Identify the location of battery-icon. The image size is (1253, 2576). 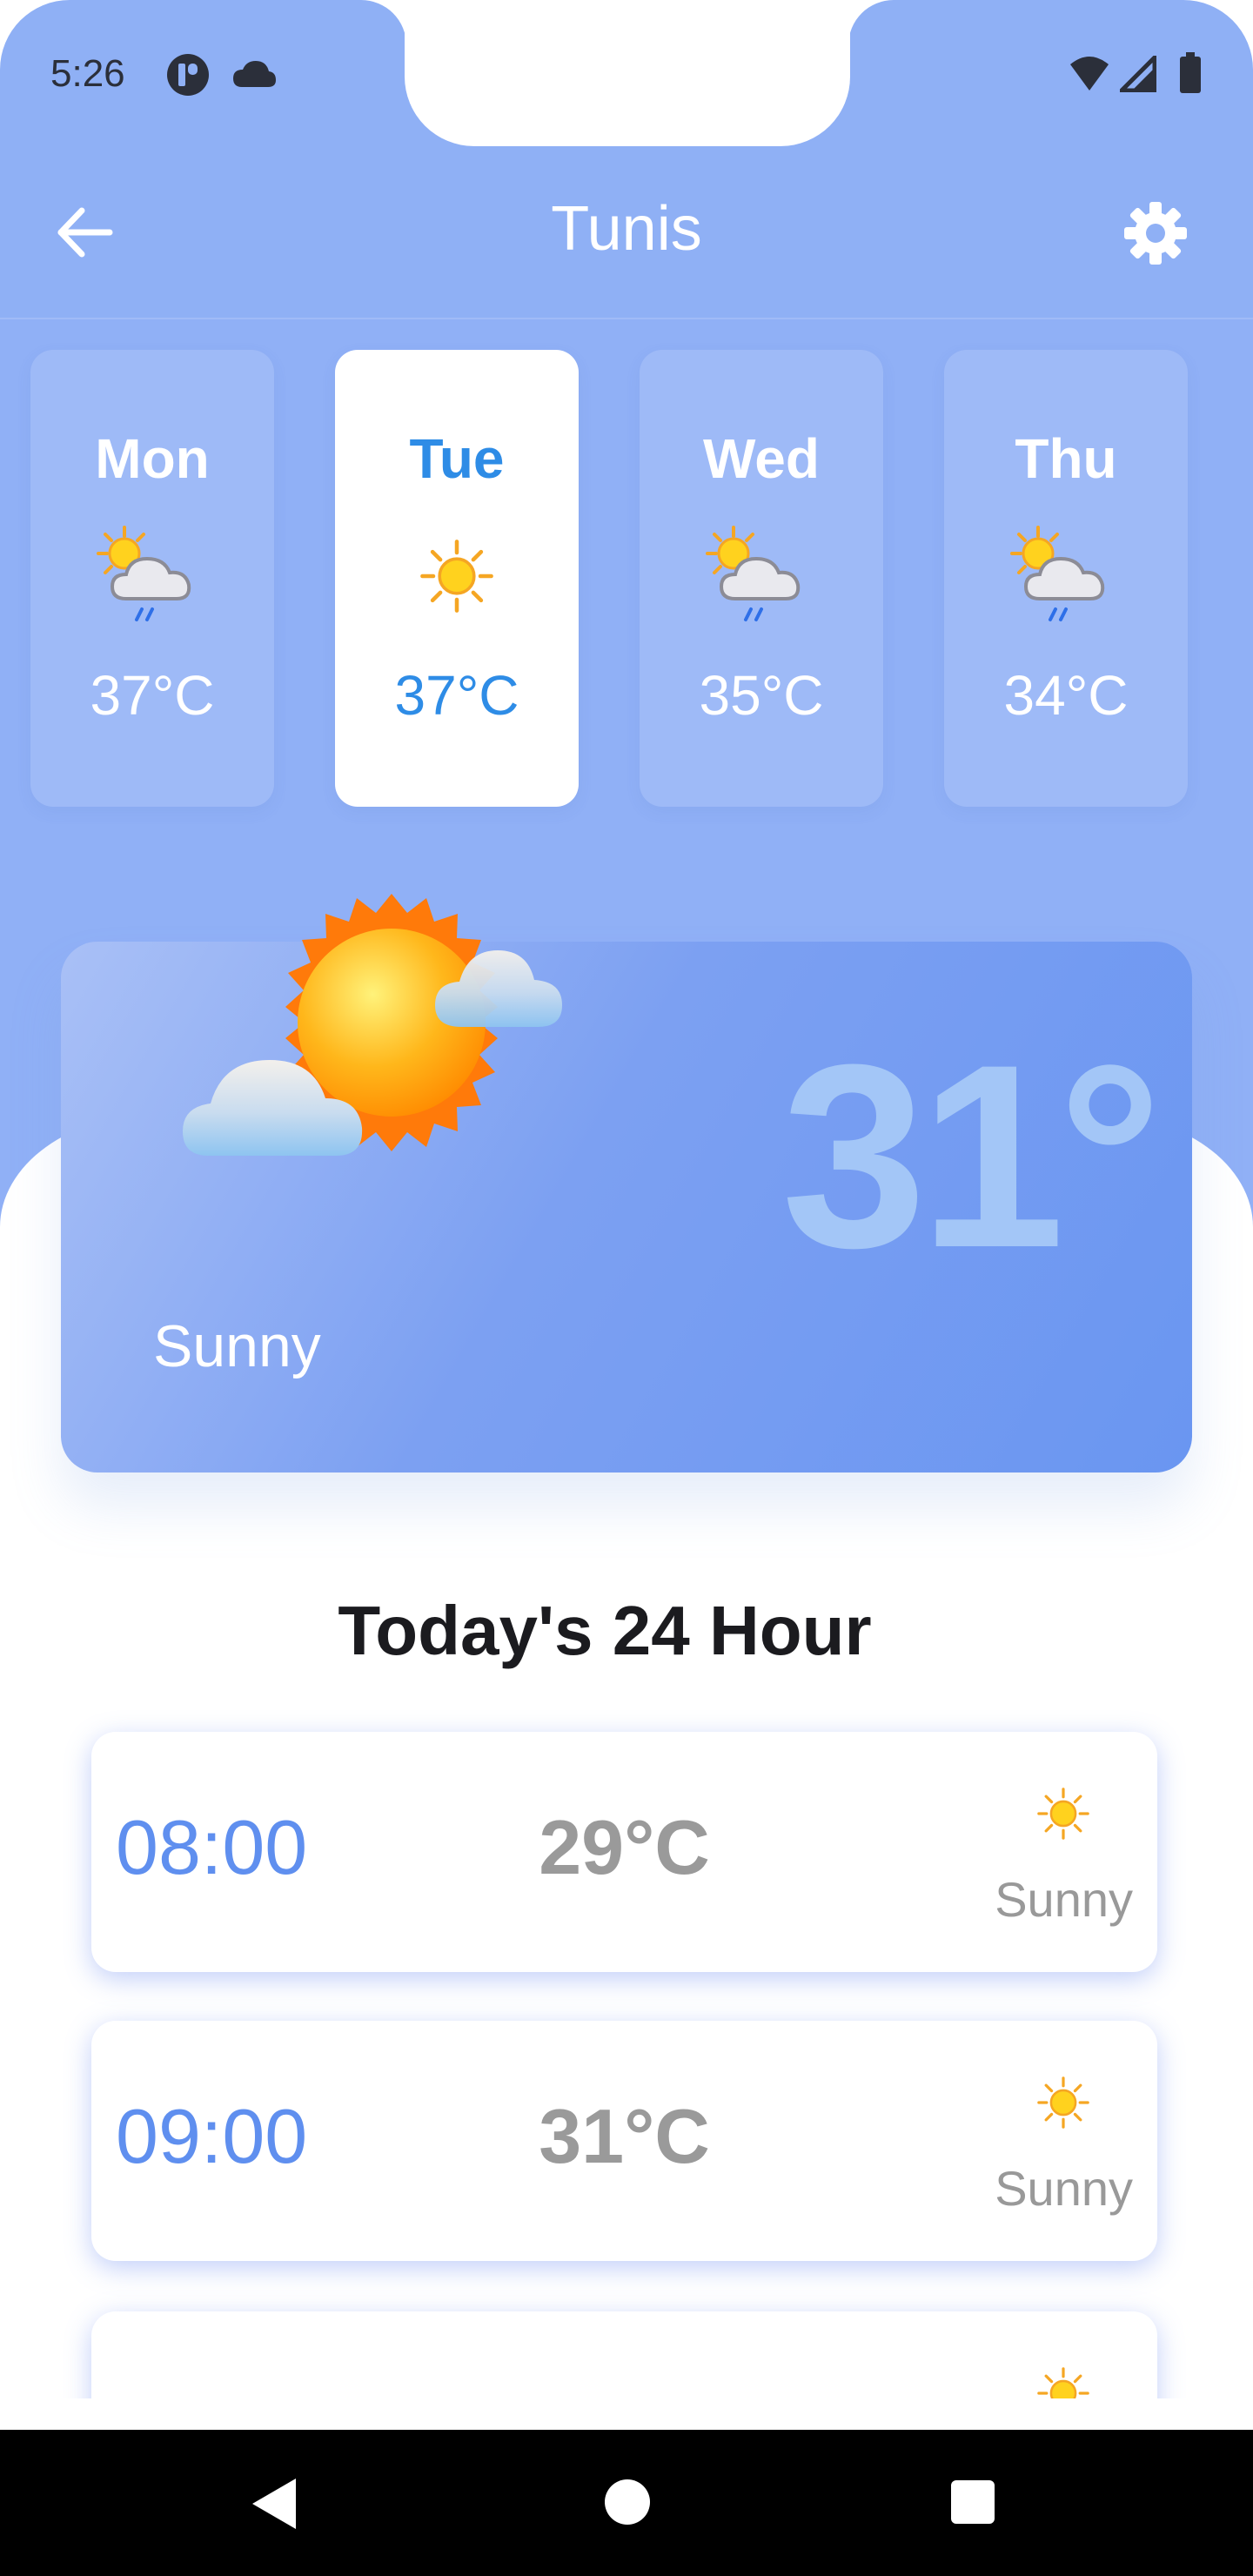
(1190, 72).